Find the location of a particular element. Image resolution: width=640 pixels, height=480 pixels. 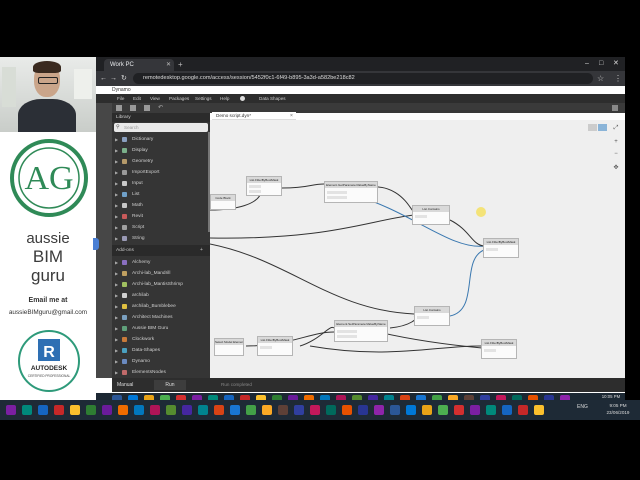

run-button: Run is located at coordinates (170, 385).